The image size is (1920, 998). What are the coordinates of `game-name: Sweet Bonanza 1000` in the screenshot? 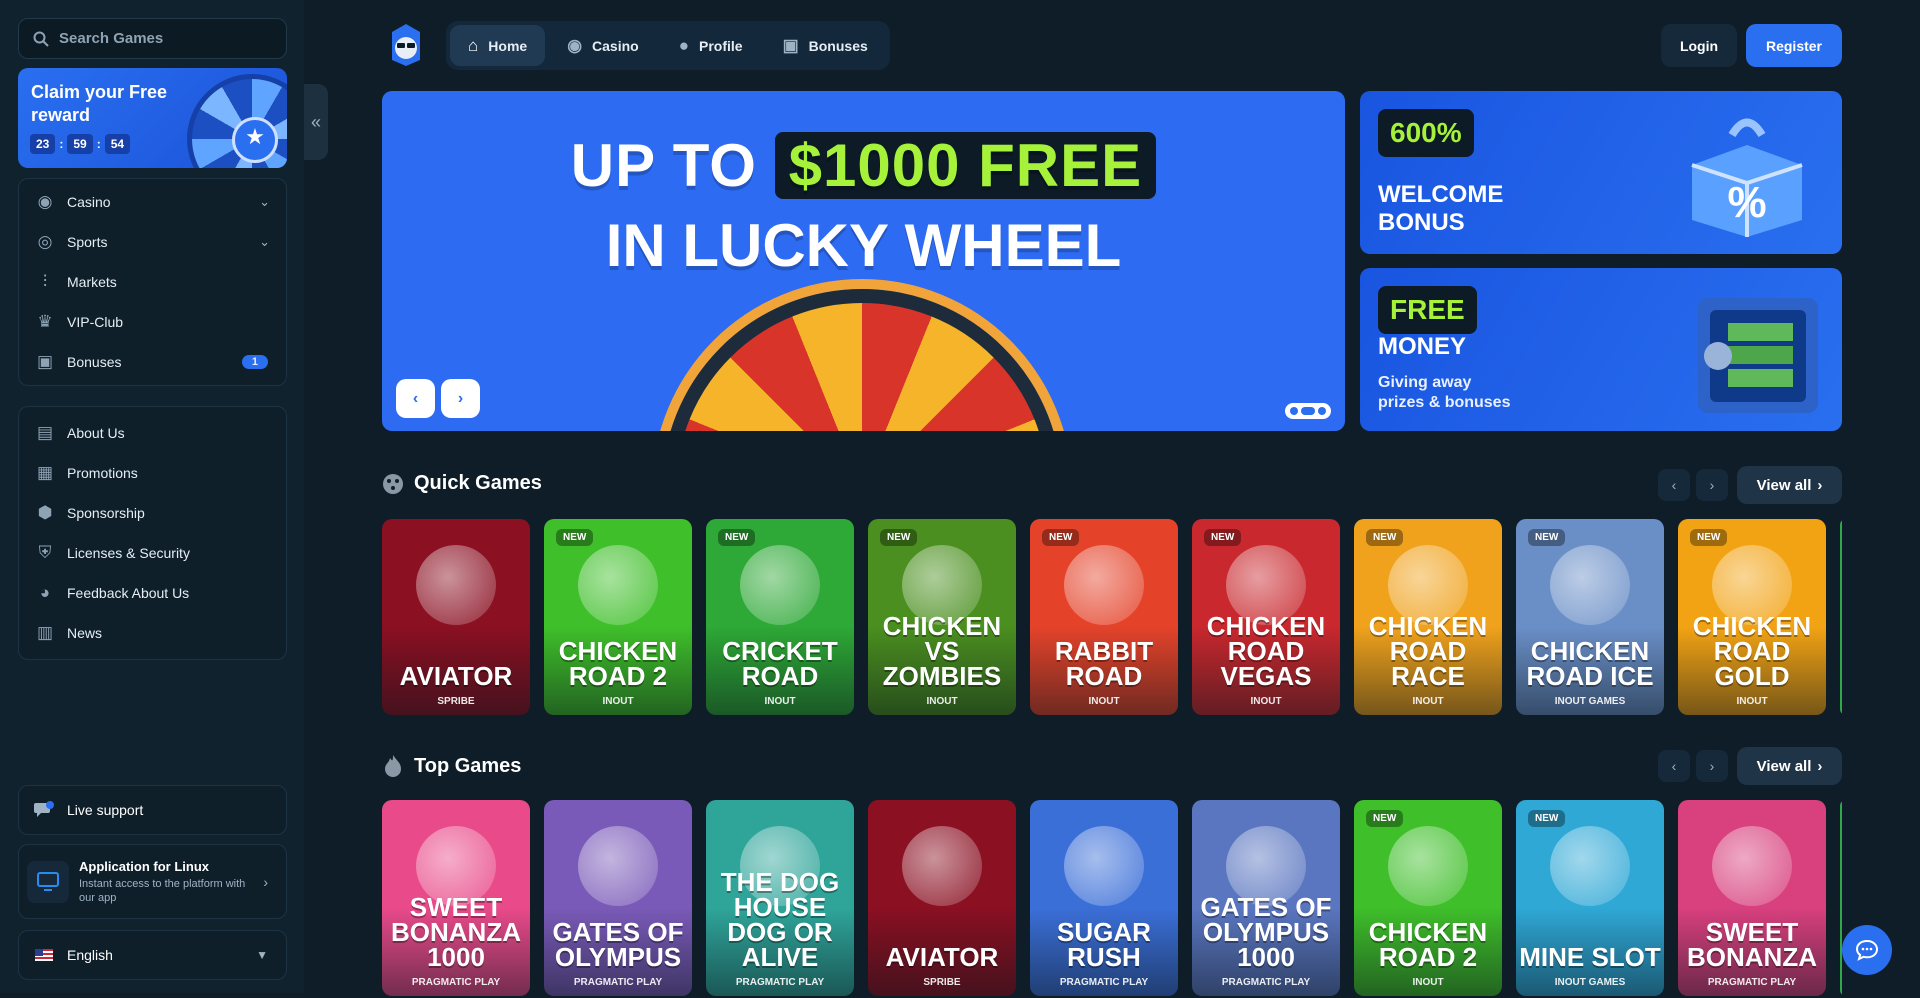 It's located at (456, 932).